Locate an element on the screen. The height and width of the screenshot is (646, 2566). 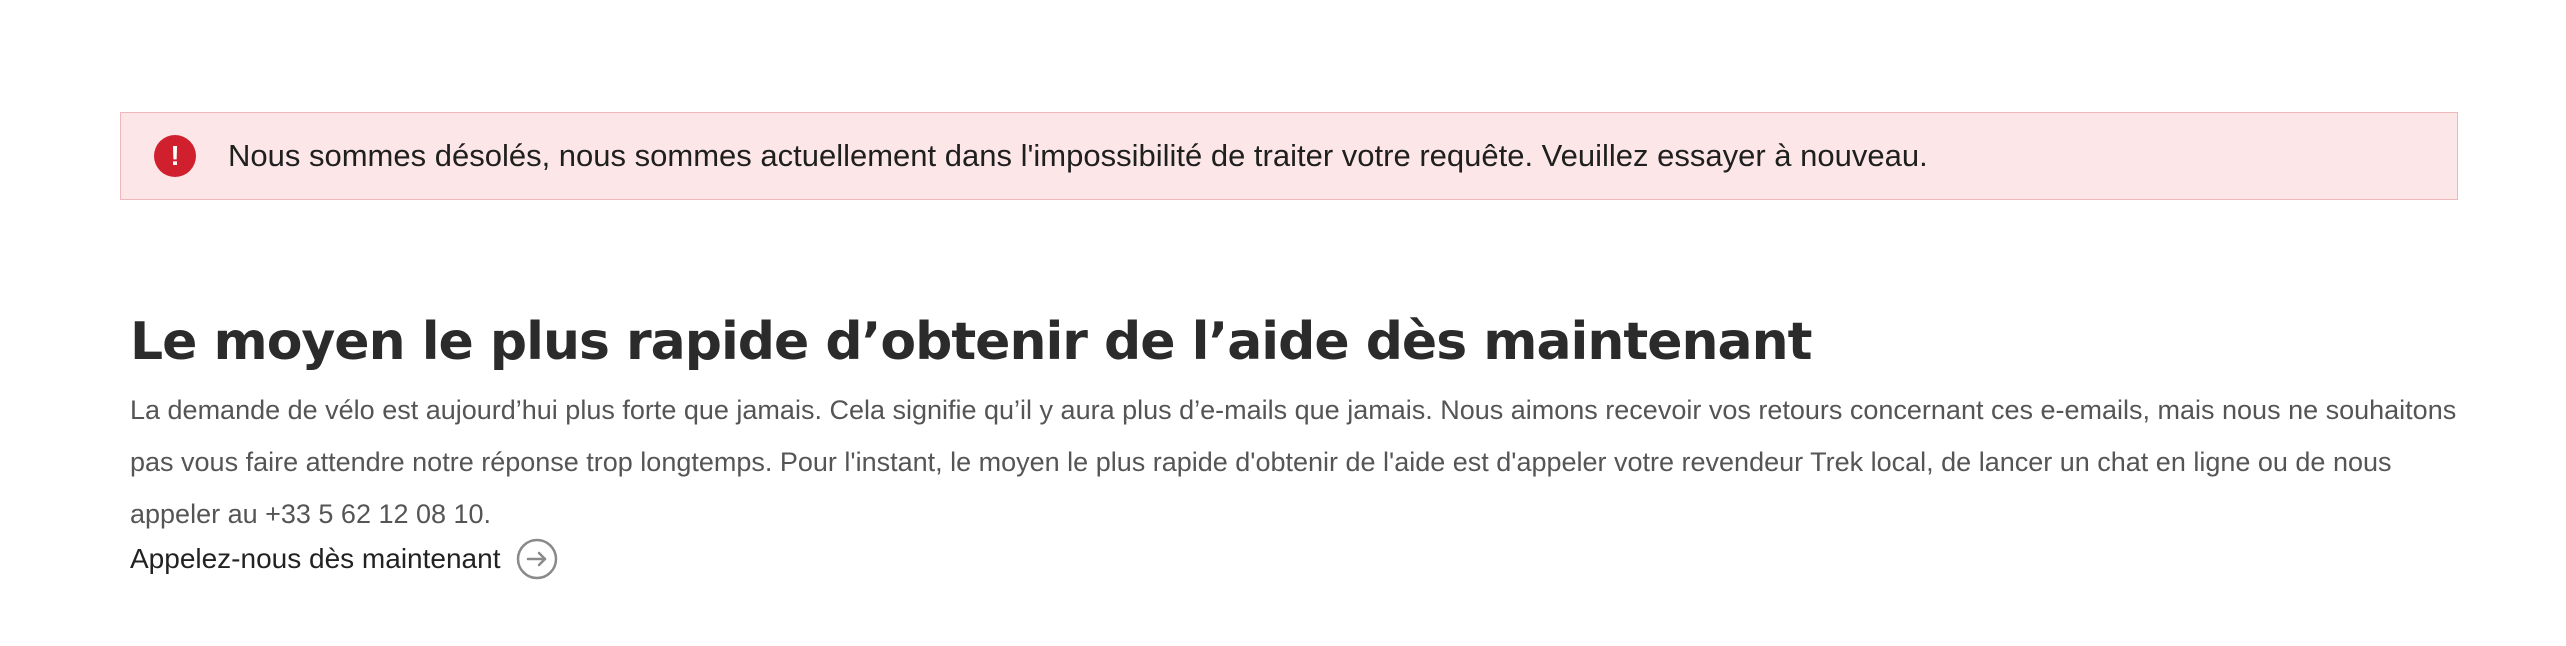
exclamation-circle-icon: ! is located at coordinates (175, 156).